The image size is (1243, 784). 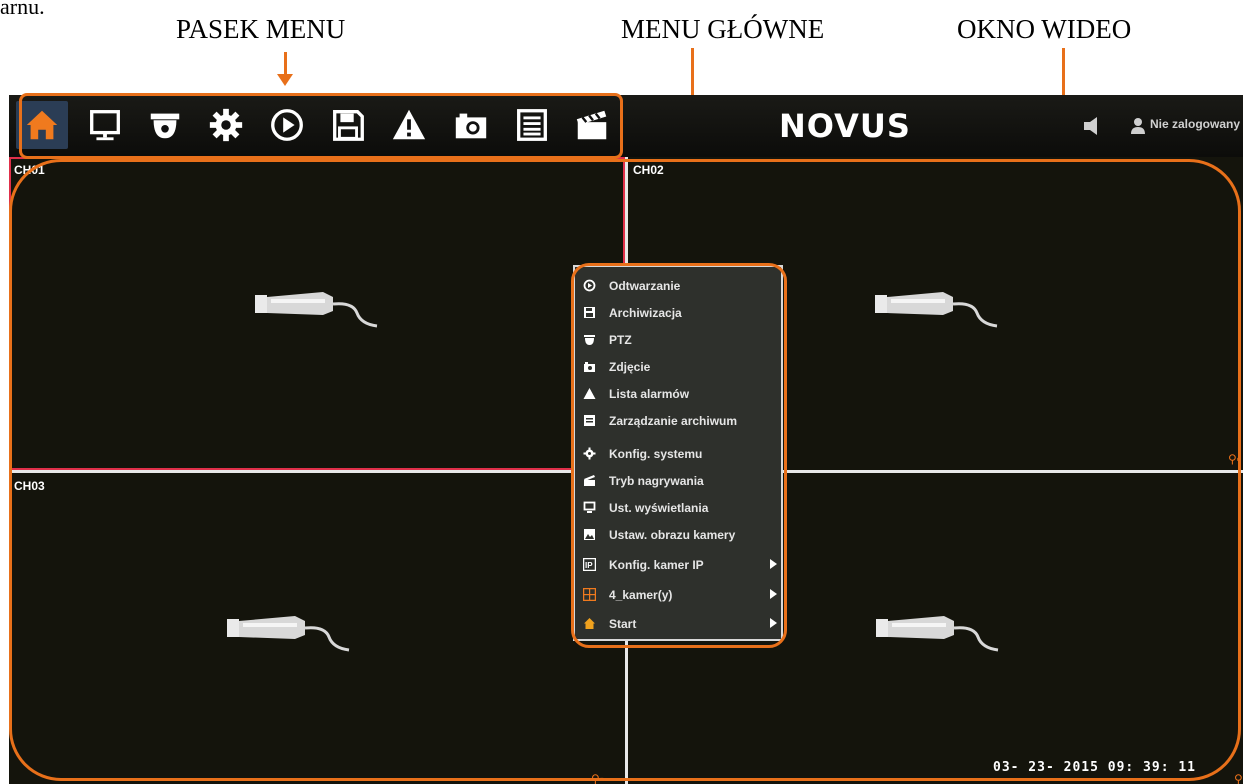 I want to click on callout-main-menu-label: MENU GŁÓWNE, so click(x=723, y=29).